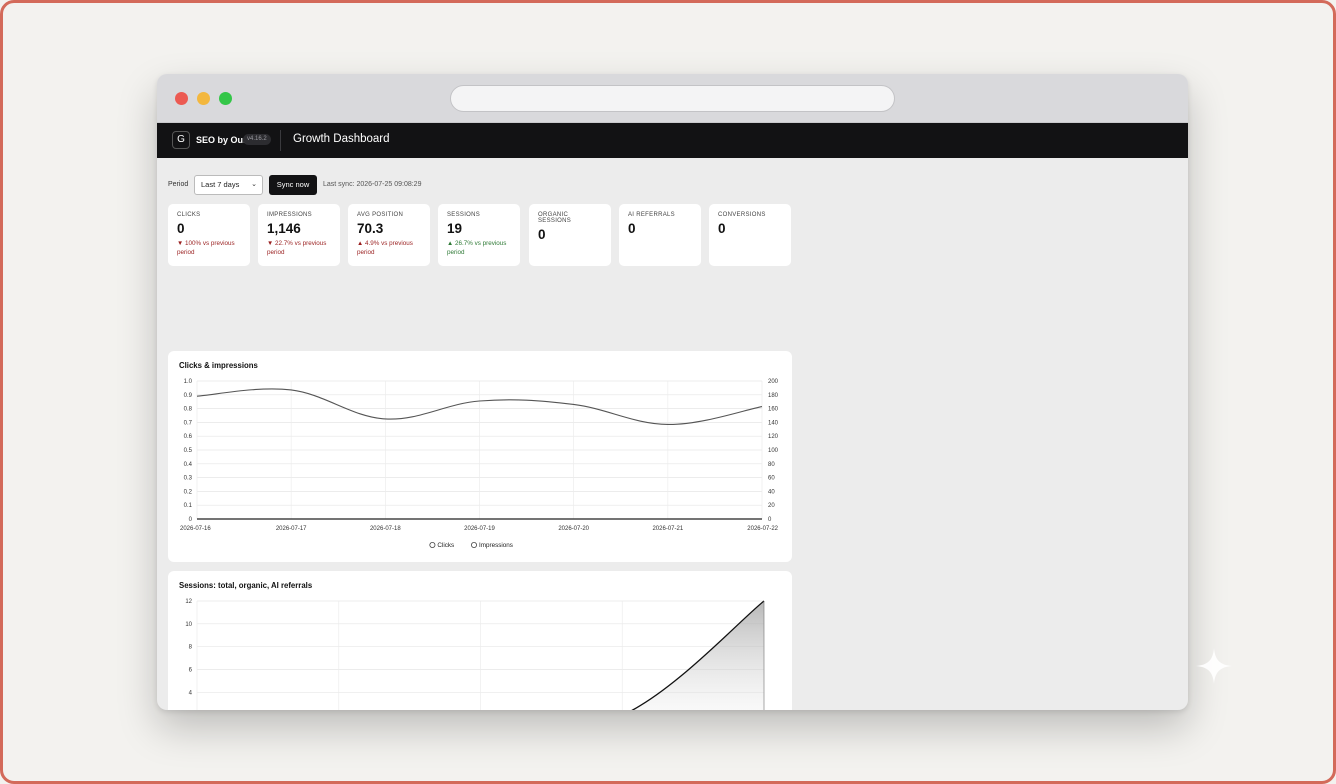 Image resolution: width=1336 pixels, height=784 pixels. Describe the element at coordinates (570, 235) in the screenshot. I see `kpi-card: ORGANIC SESSIONS 0` at that location.